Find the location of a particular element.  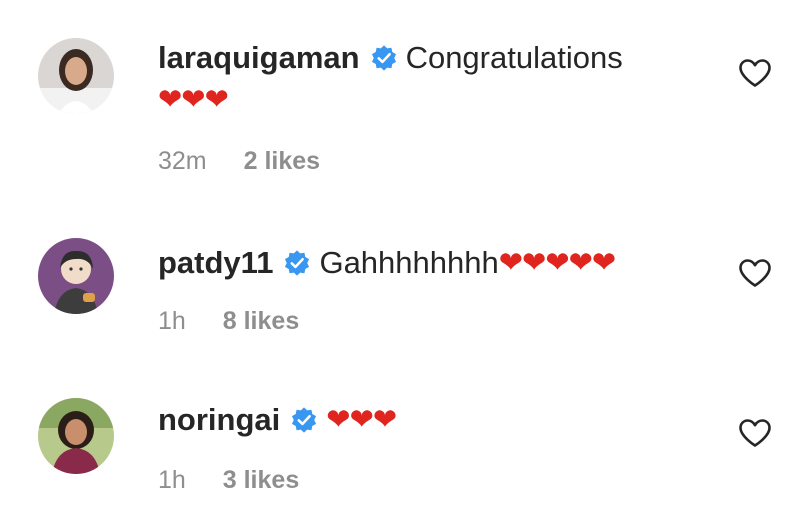

heart-emoji-group: ❤❤❤❤❤ is located at coordinates (557, 263).